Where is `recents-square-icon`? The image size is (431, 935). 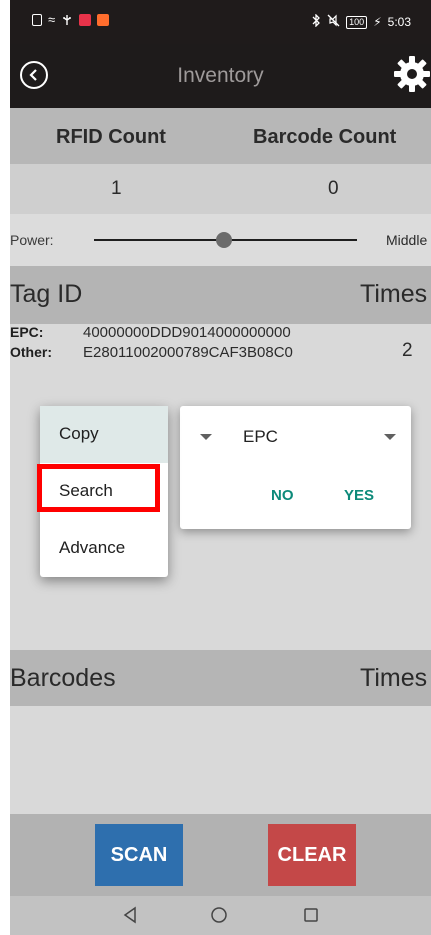
recents-square-icon is located at coordinates (311, 917).